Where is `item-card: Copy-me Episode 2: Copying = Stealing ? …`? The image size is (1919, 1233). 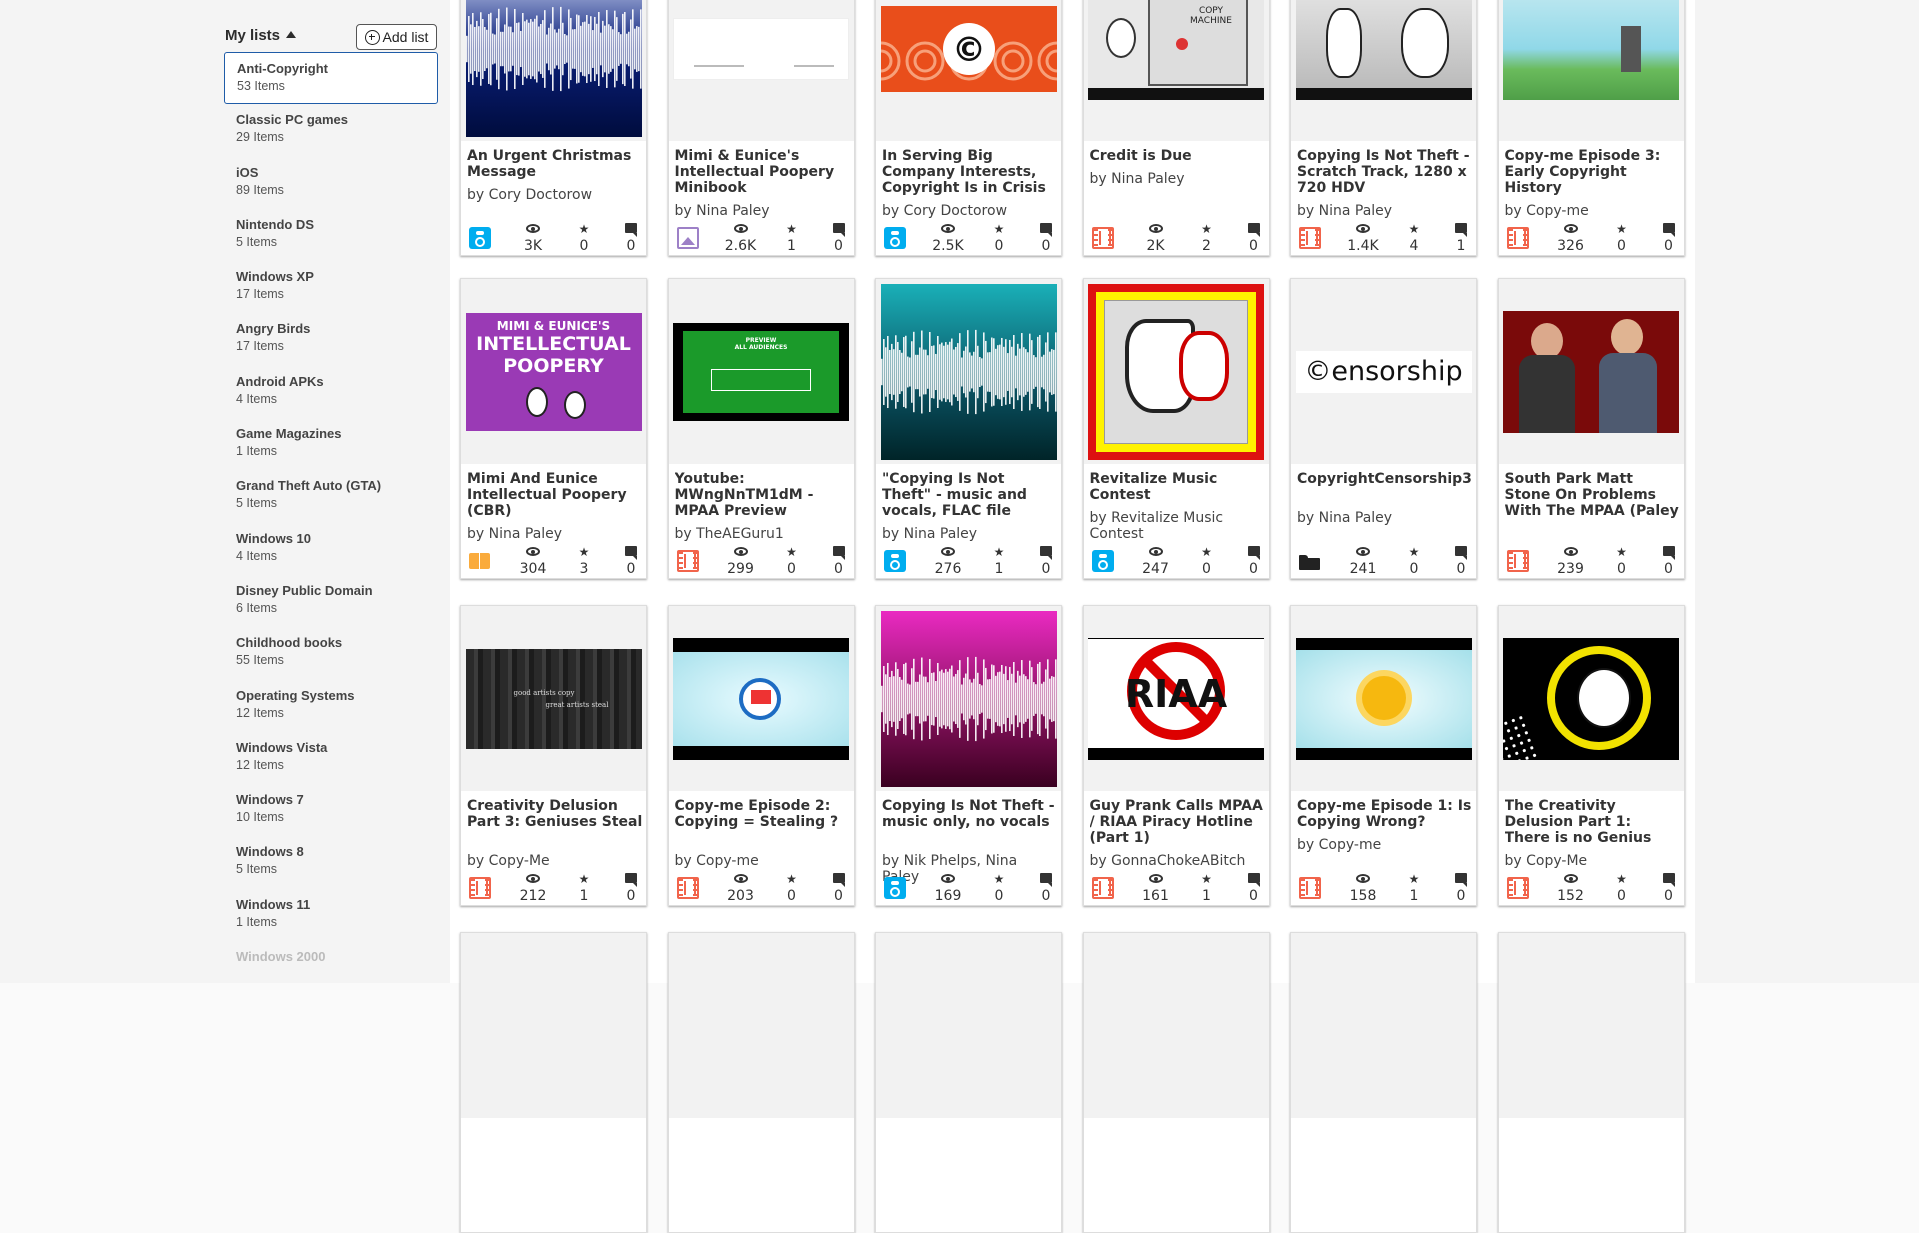
item-card: Copy-me Episode 2: Copying = Stealing ? … is located at coordinates (761, 755).